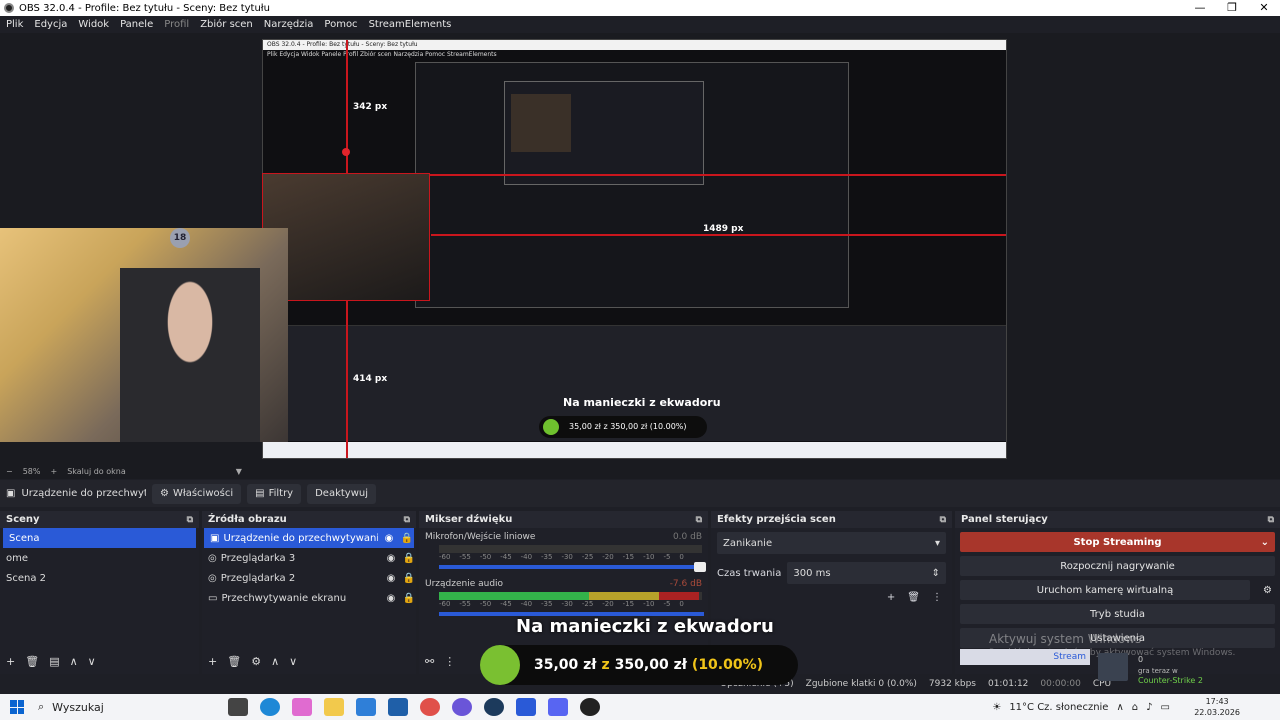  Describe the element at coordinates (17, 707) in the screenshot. I see `windows-start-icon` at that location.